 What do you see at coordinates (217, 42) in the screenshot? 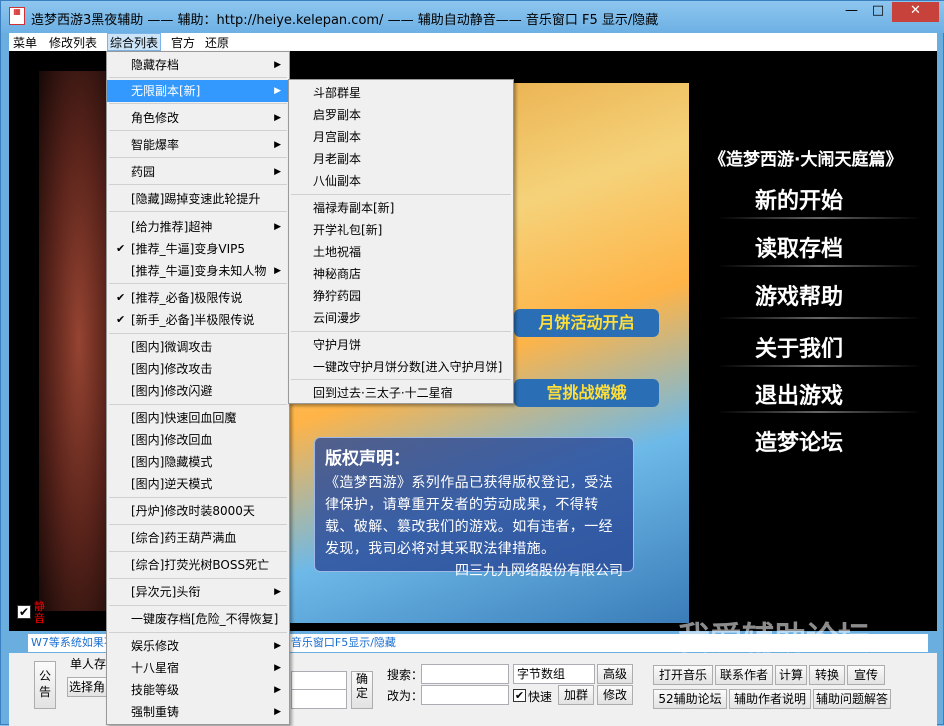
I see `menu-restore: 还原` at bounding box center [217, 42].